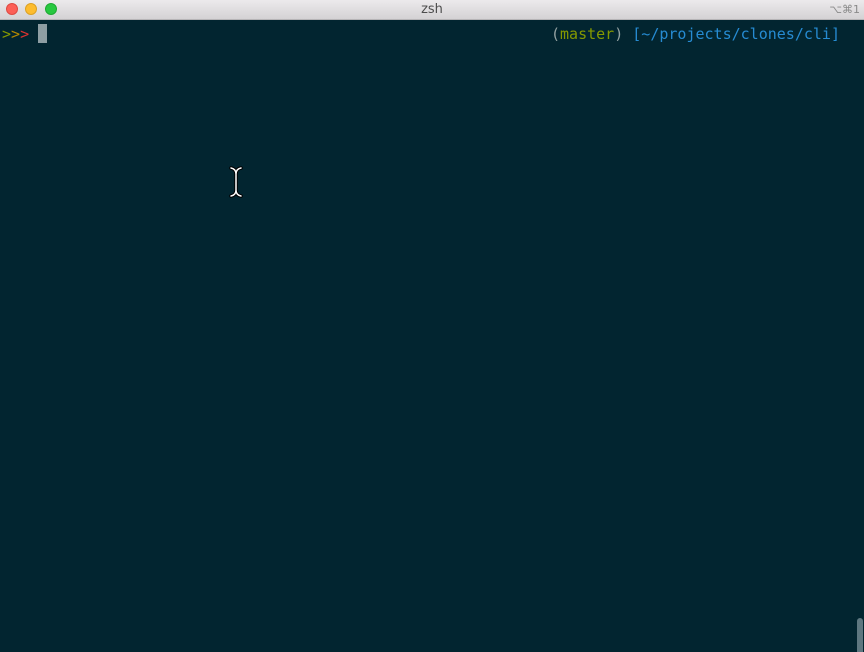 The width and height of the screenshot is (864, 652). What do you see at coordinates (587, 34) in the screenshot?
I see `git-branch: master` at bounding box center [587, 34].